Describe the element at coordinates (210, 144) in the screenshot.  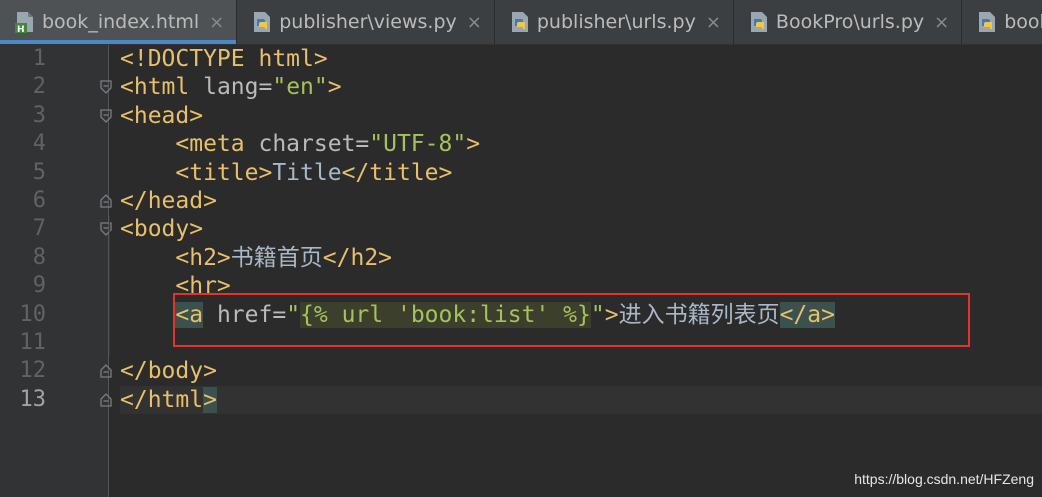
I see `tag-open: <meta` at that location.